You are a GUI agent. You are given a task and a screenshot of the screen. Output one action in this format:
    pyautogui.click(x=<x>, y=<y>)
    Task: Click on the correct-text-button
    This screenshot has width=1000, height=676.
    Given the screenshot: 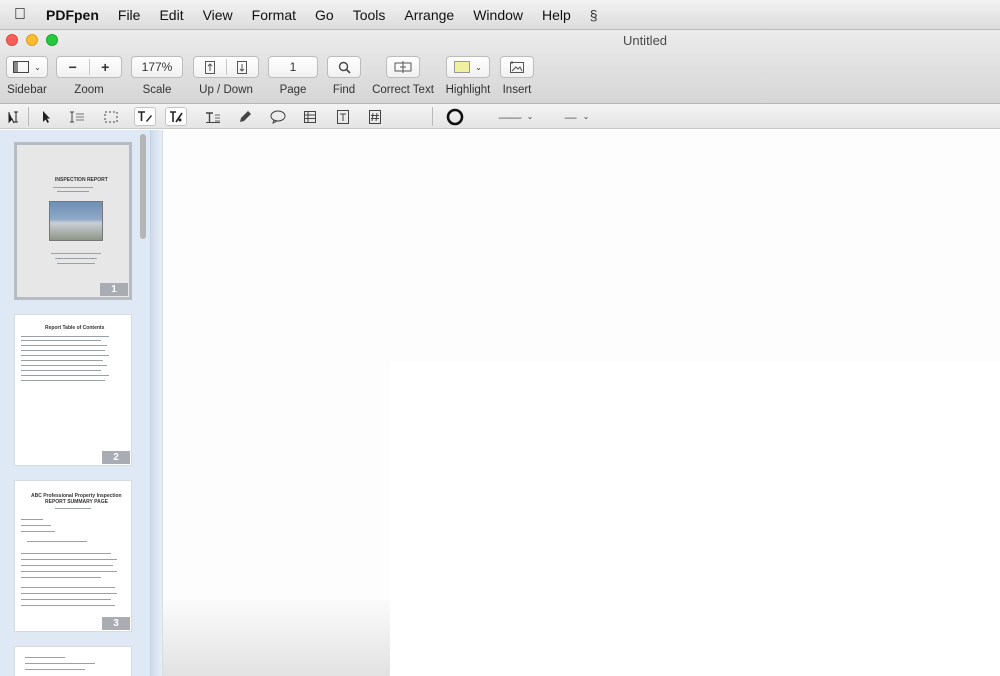 What is the action you would take?
    pyautogui.click(x=403, y=67)
    